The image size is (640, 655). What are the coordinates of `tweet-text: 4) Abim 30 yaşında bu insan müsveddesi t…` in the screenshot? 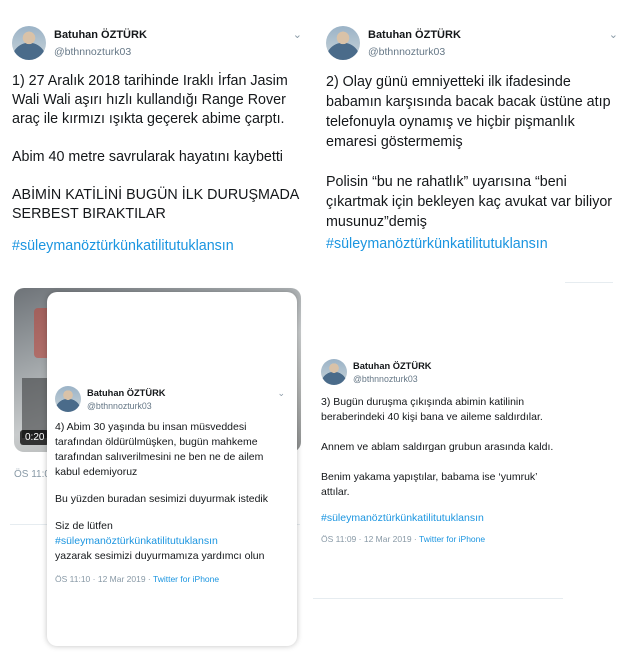 It's located at (159, 449).